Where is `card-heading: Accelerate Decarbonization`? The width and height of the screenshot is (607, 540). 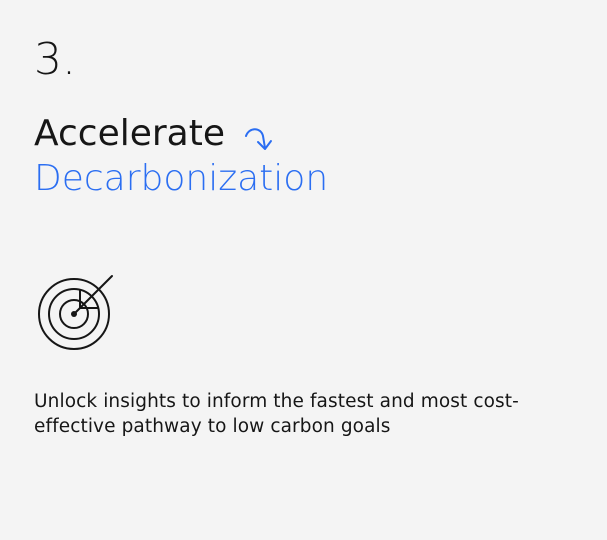 card-heading: Accelerate Decarbonization is located at coordinates (304, 156).